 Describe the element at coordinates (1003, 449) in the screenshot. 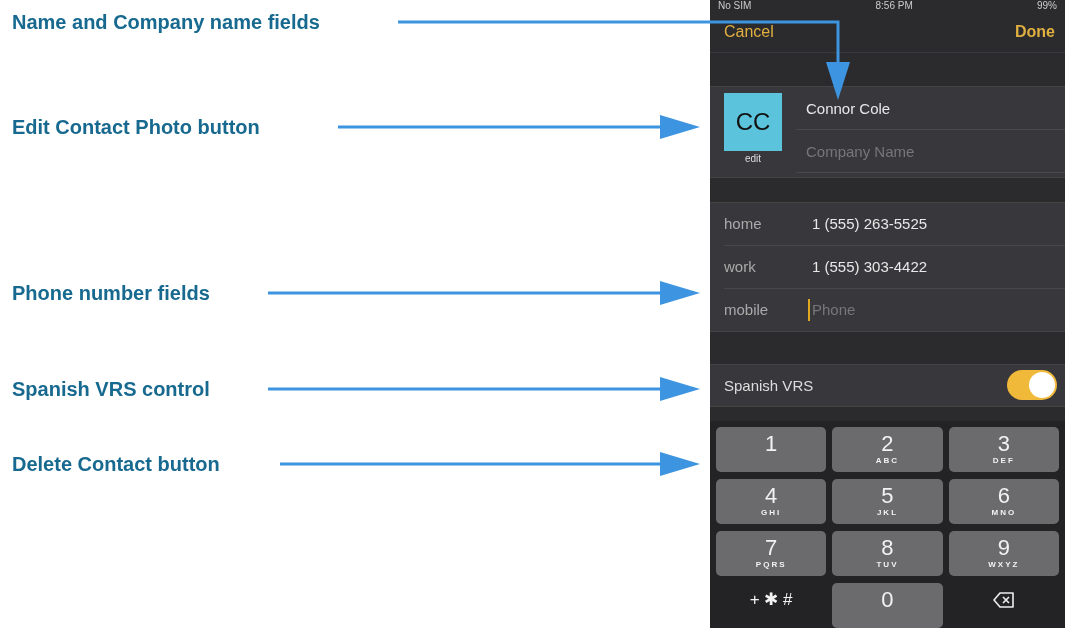

I see `keypad-key: 3 DEF` at that location.